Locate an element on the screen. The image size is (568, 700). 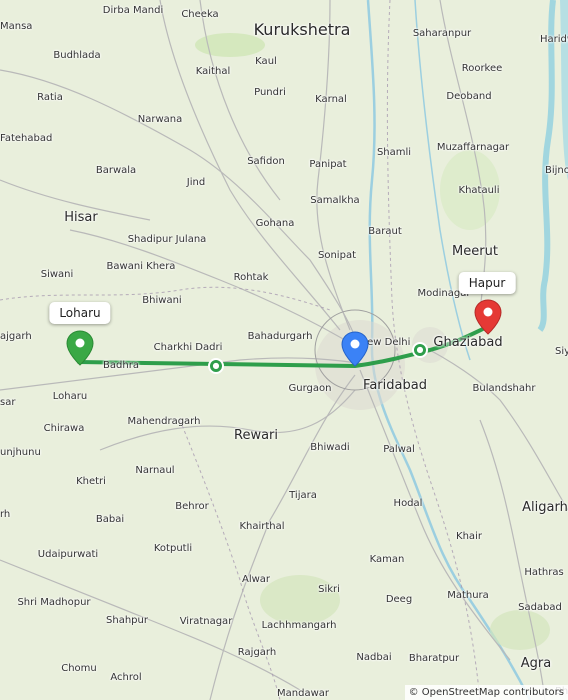
place-label-sadabad: Sadabad is located at coordinates (540, 607).